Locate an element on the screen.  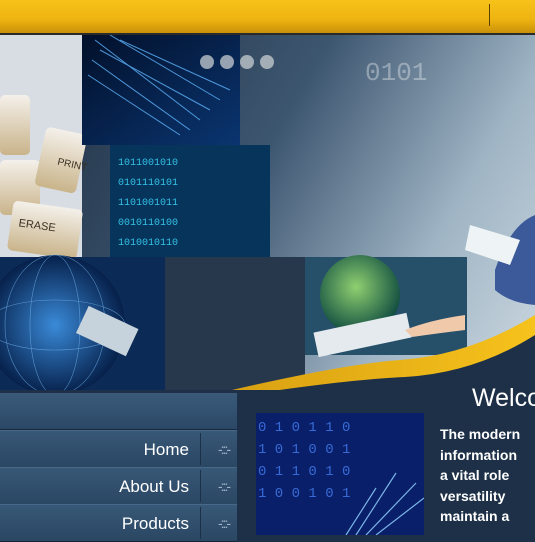
nav-item-home: Home -:::- is located at coordinates (118, 449).